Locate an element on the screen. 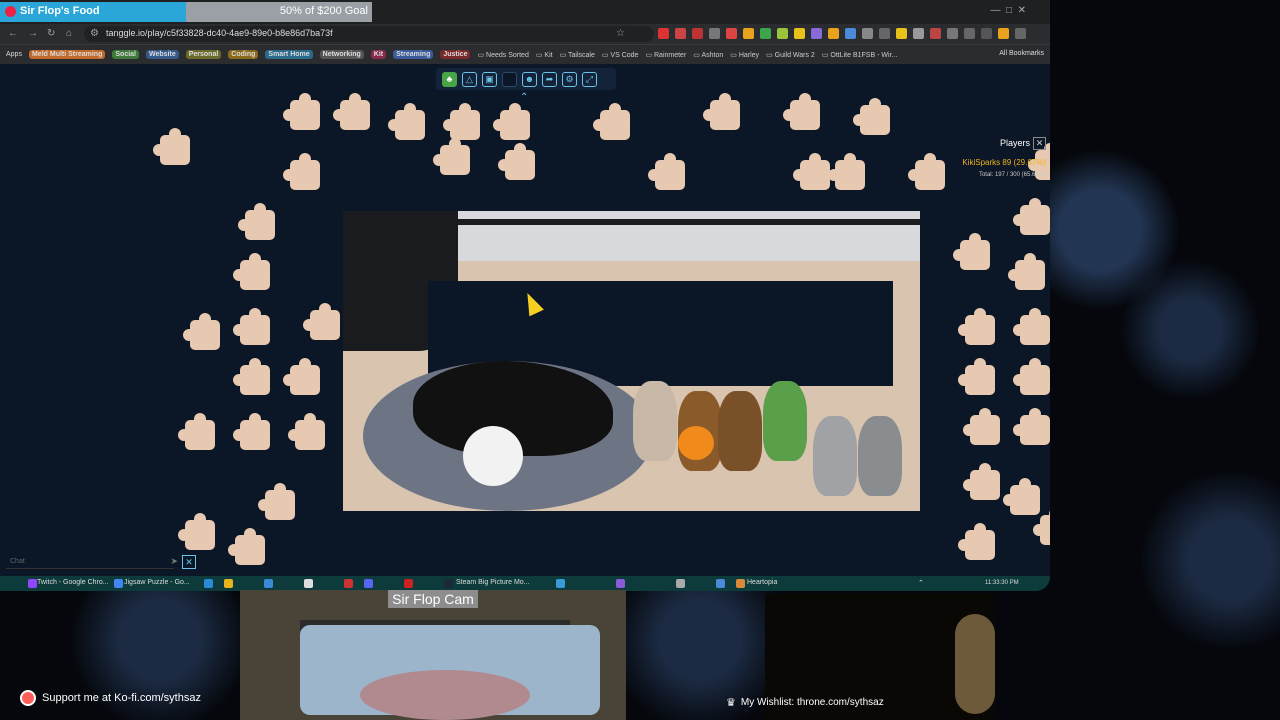 The width and height of the screenshot is (1280, 720). close-icon: ✕ is located at coordinates (1039, 143).